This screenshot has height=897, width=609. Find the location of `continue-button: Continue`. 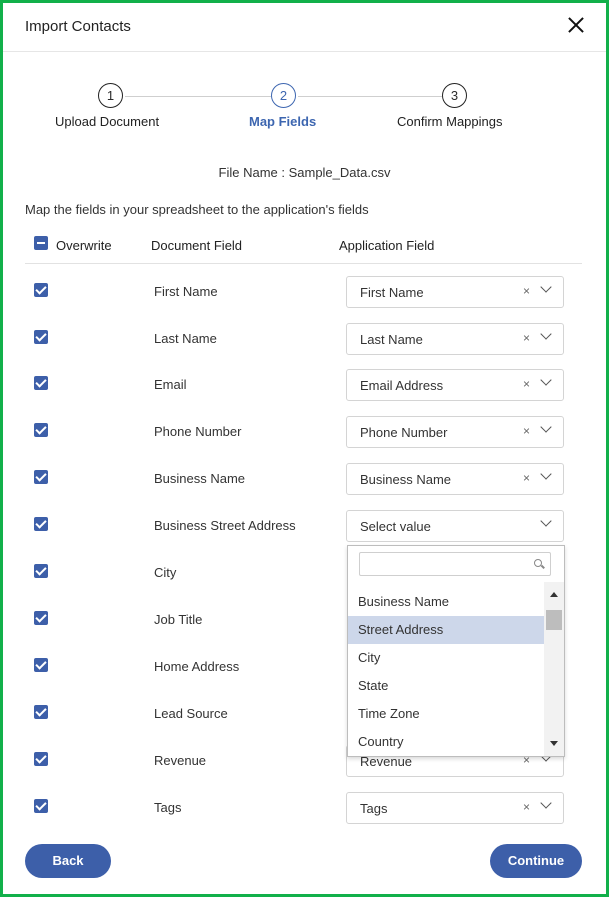

continue-button: Continue is located at coordinates (536, 861).